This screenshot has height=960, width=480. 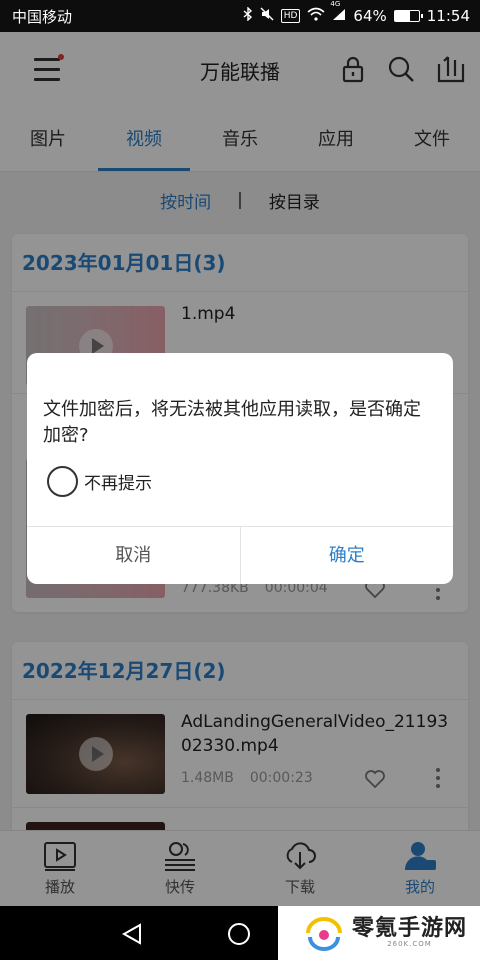 What do you see at coordinates (240, 16) in the screenshot?
I see `status-bar: 中国移动 HD 4G 64% 11:54` at bounding box center [240, 16].